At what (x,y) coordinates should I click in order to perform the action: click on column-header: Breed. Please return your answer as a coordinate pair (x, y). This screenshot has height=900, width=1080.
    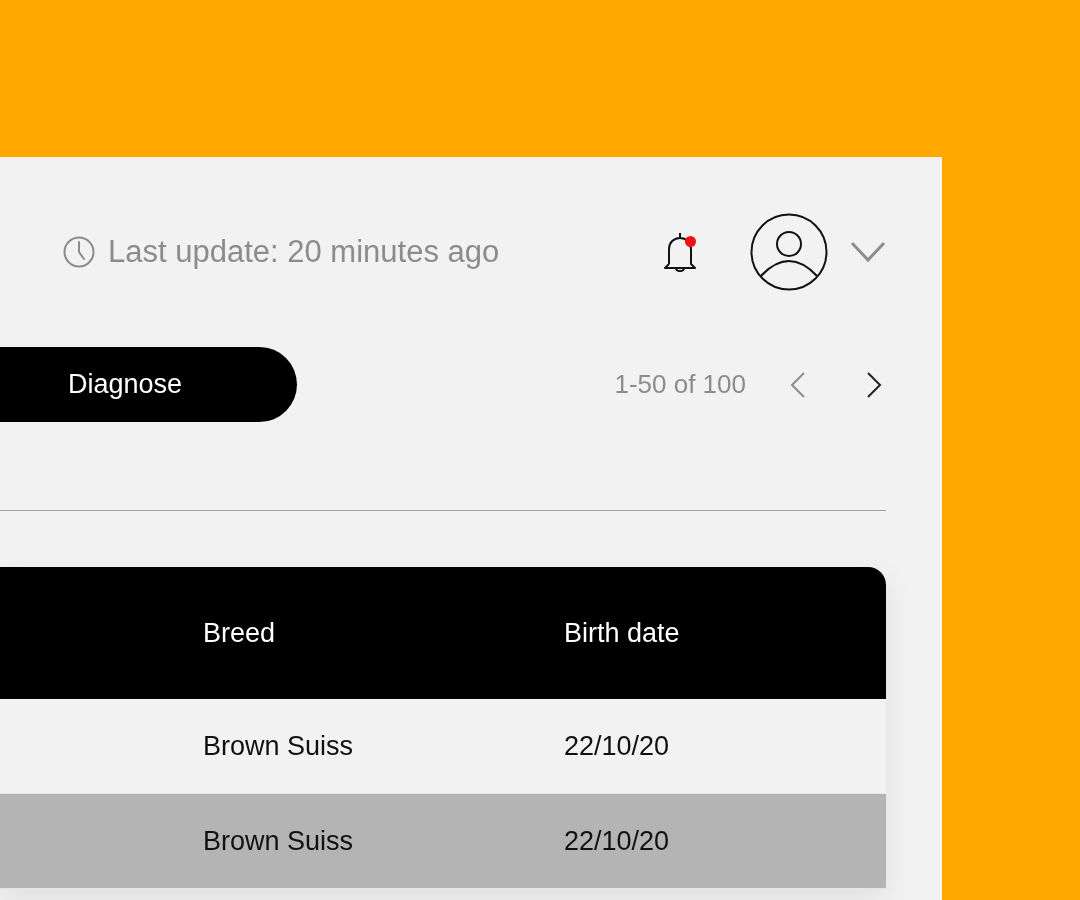
    Looking at the image, I should click on (240, 633).